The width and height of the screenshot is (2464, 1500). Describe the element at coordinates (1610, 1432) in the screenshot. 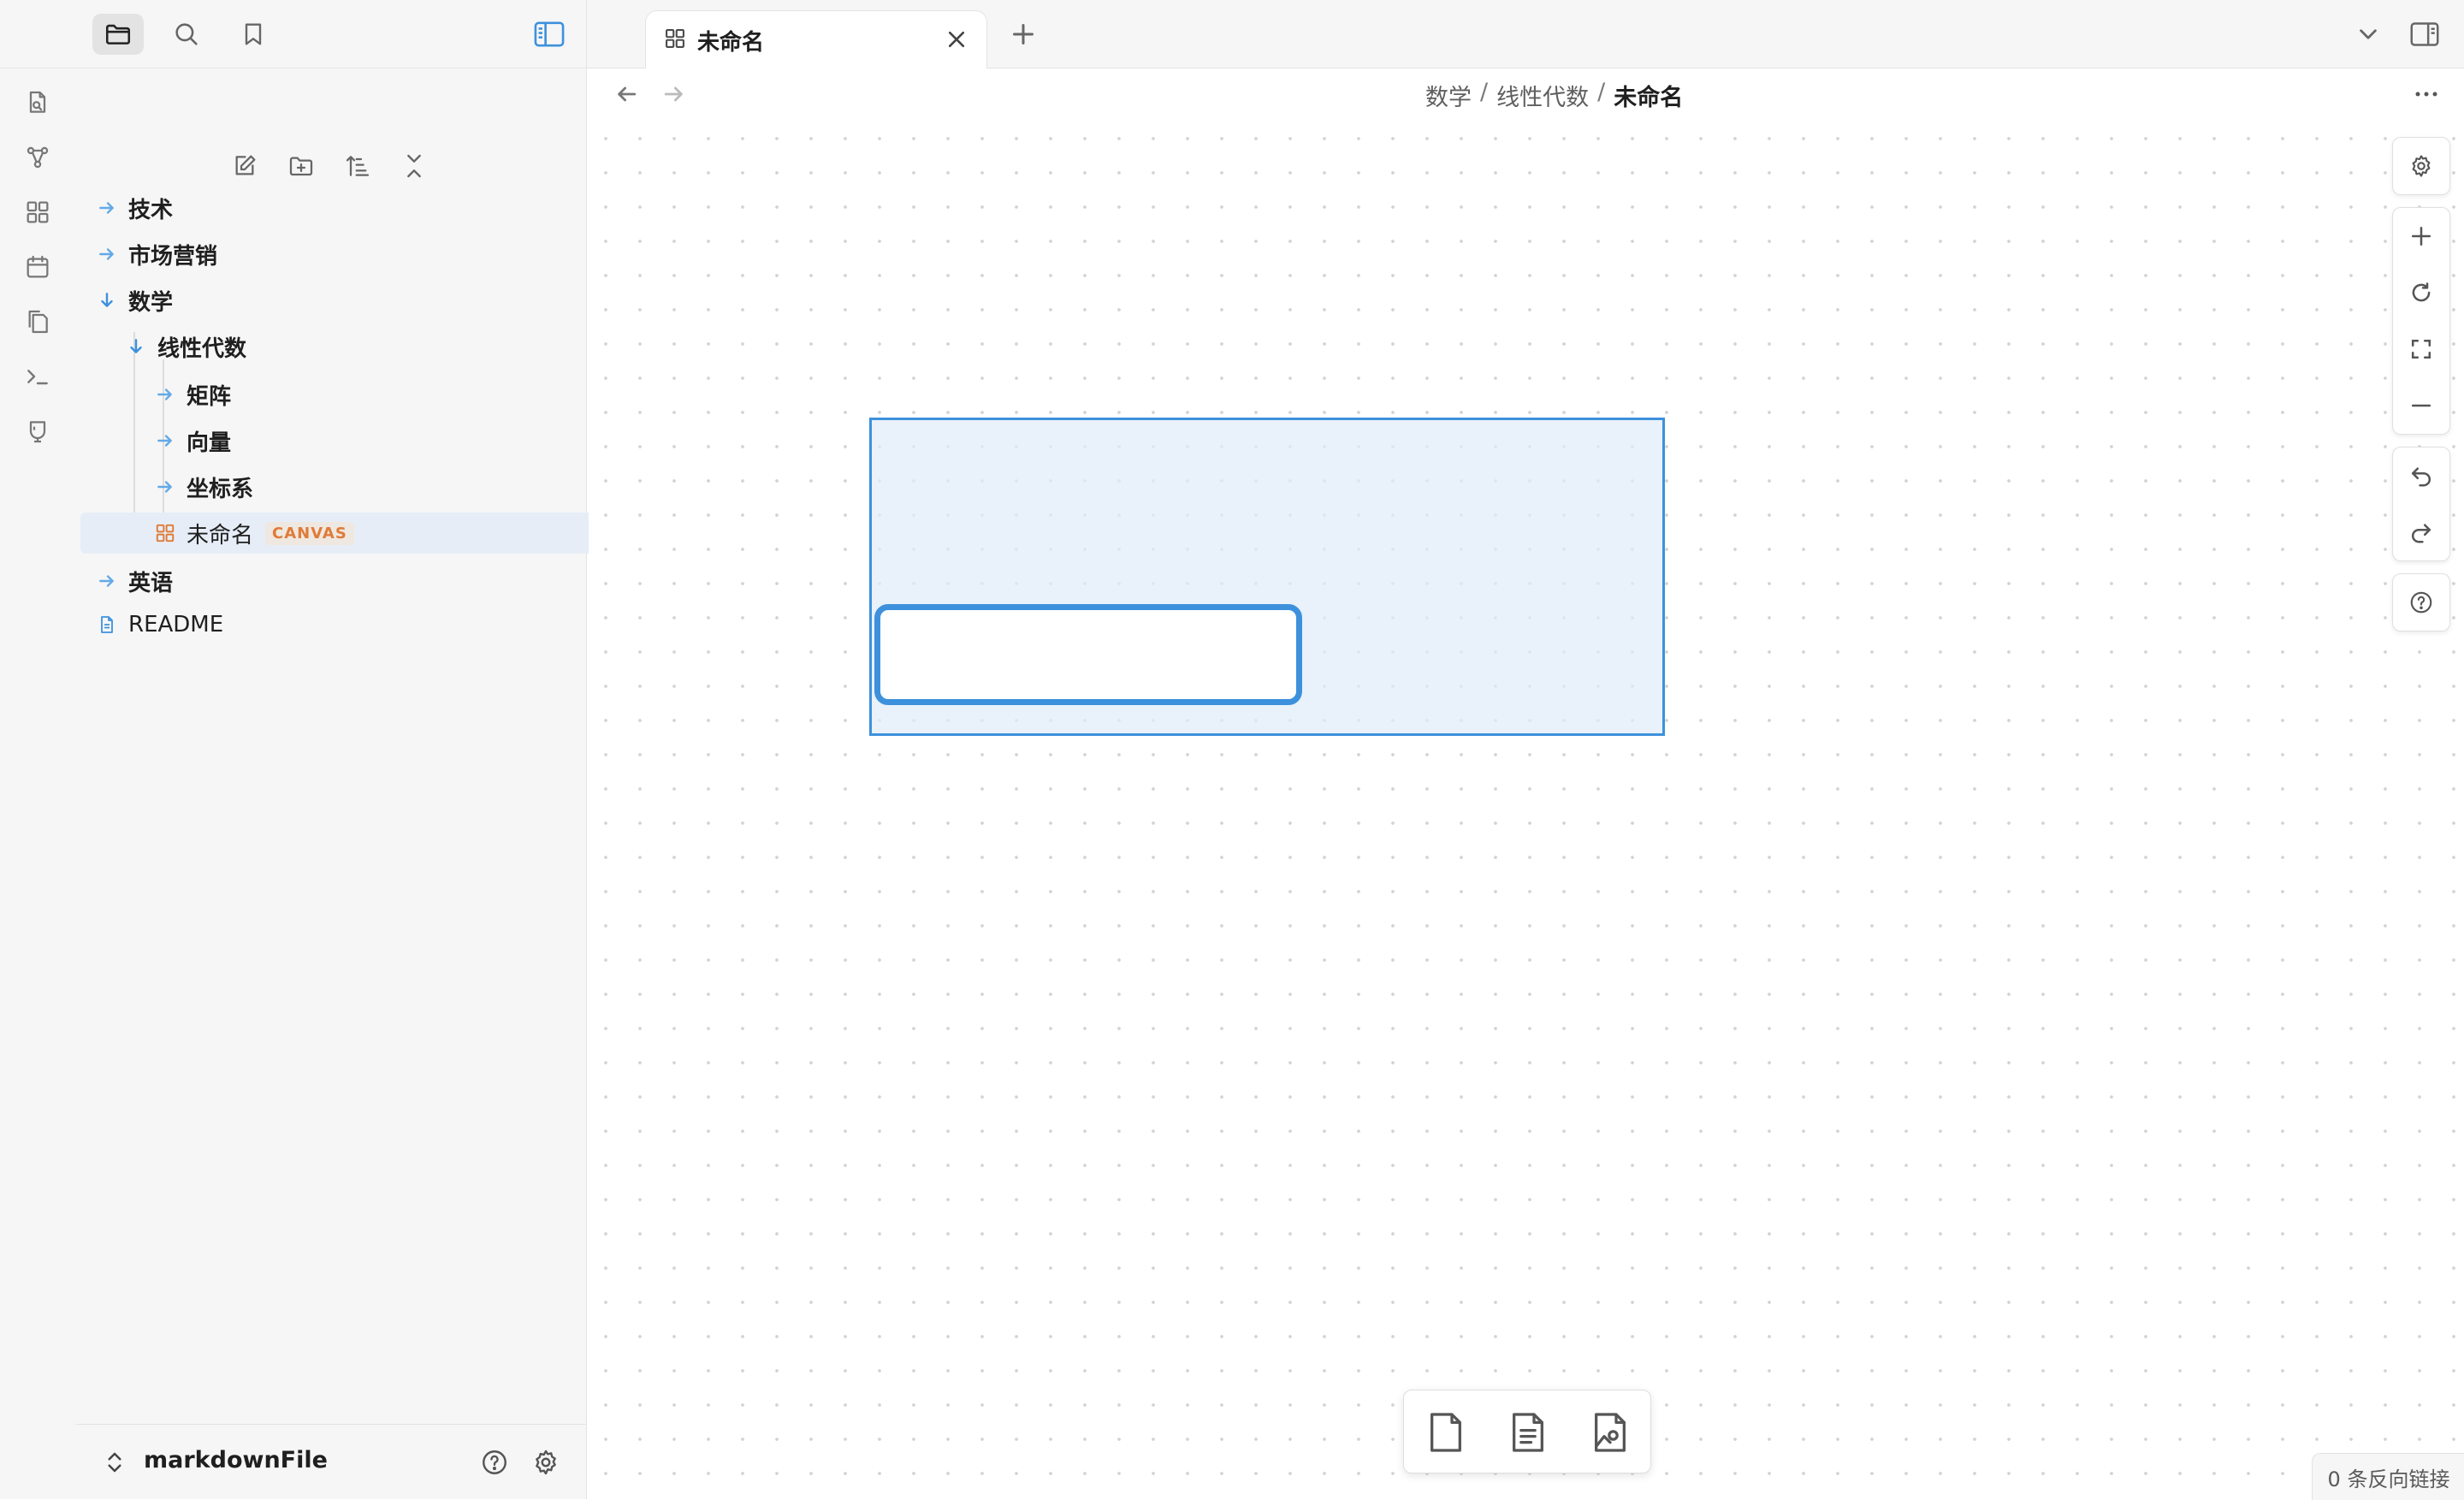

I see `add-media-button` at that location.